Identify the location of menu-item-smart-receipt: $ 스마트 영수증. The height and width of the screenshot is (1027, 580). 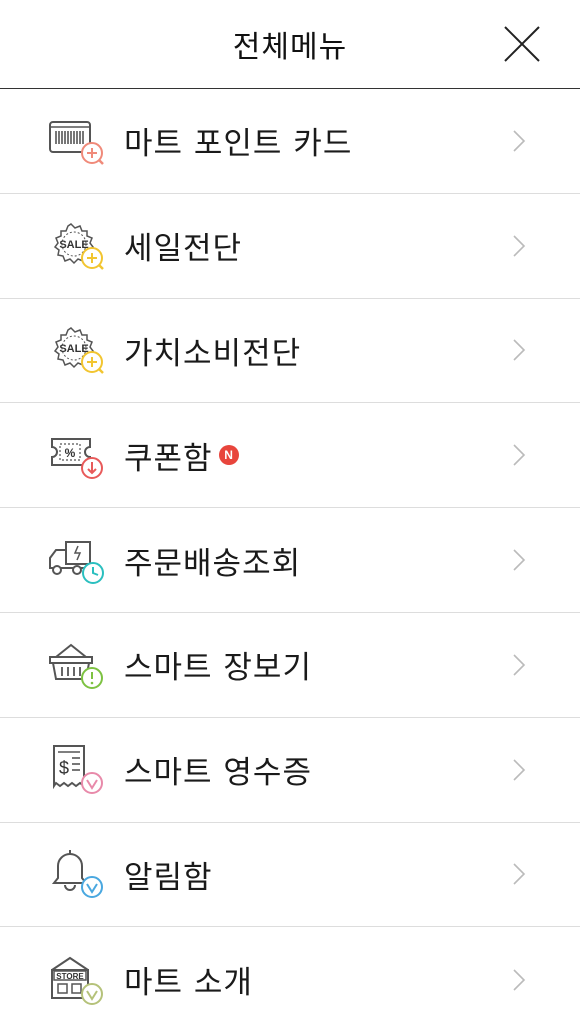
(290, 770).